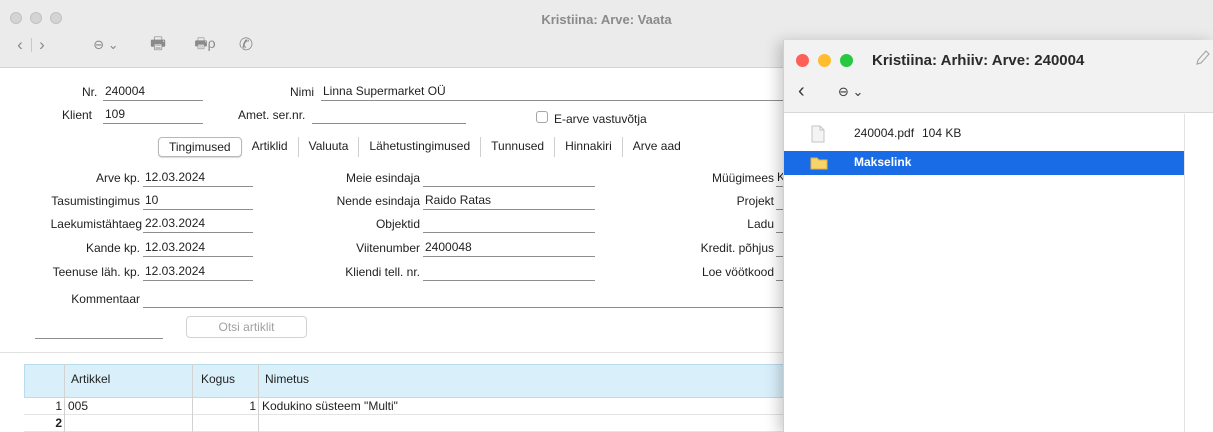 The height and width of the screenshot is (432, 1213). Describe the element at coordinates (884, 133) in the screenshot. I see `file-name: 240004.pdf` at that location.